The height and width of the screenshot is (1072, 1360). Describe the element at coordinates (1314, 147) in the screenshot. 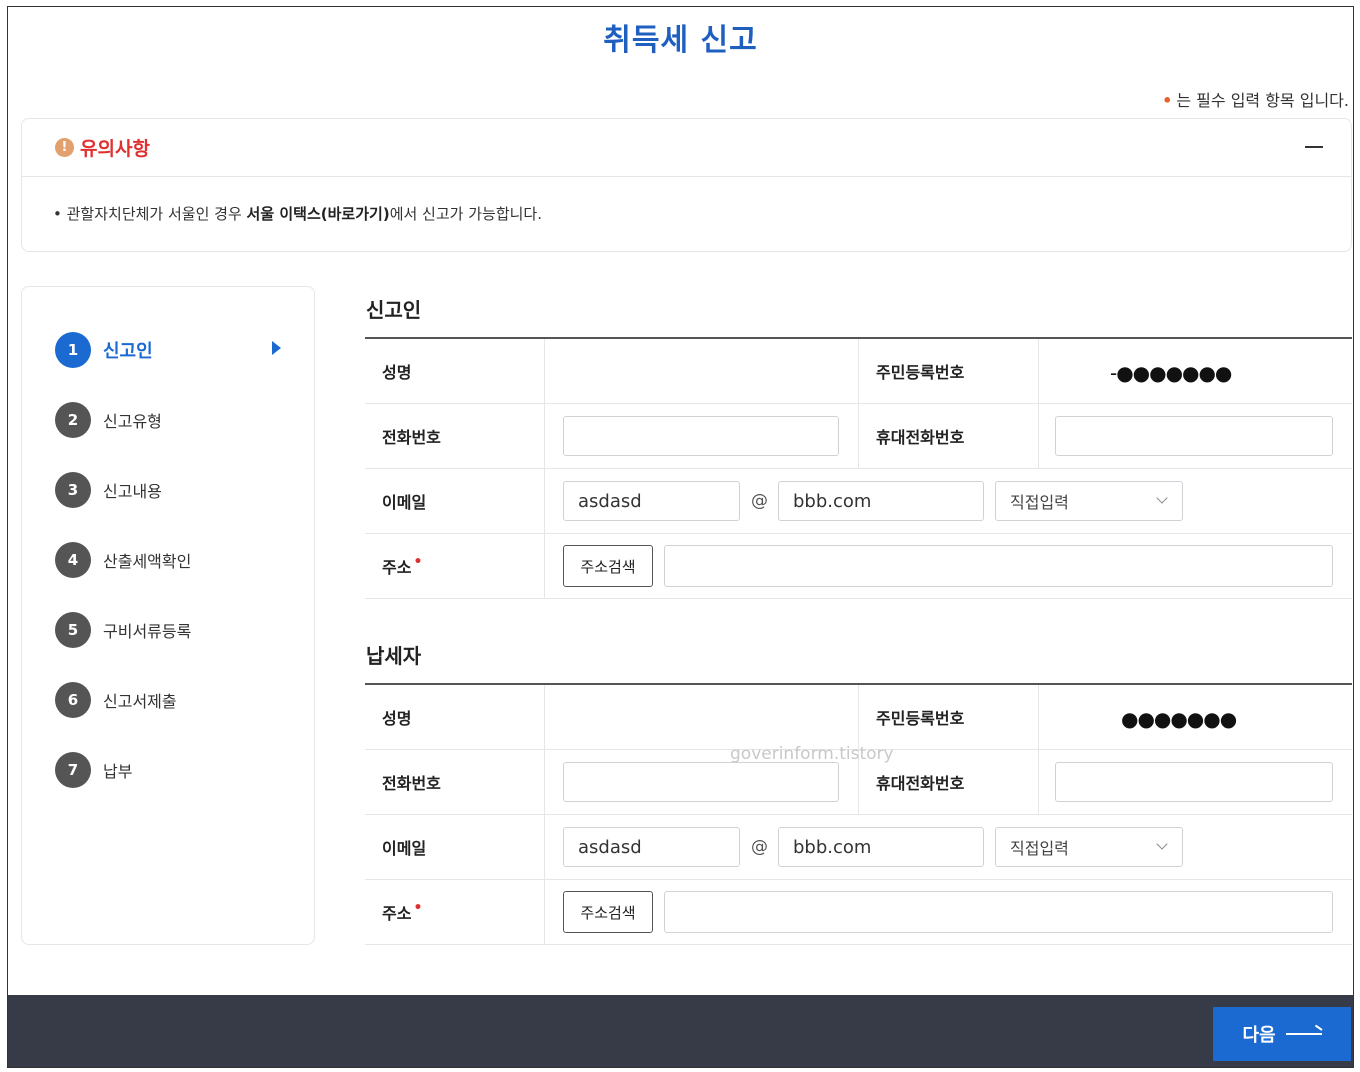

I see `collapse-icon` at that location.